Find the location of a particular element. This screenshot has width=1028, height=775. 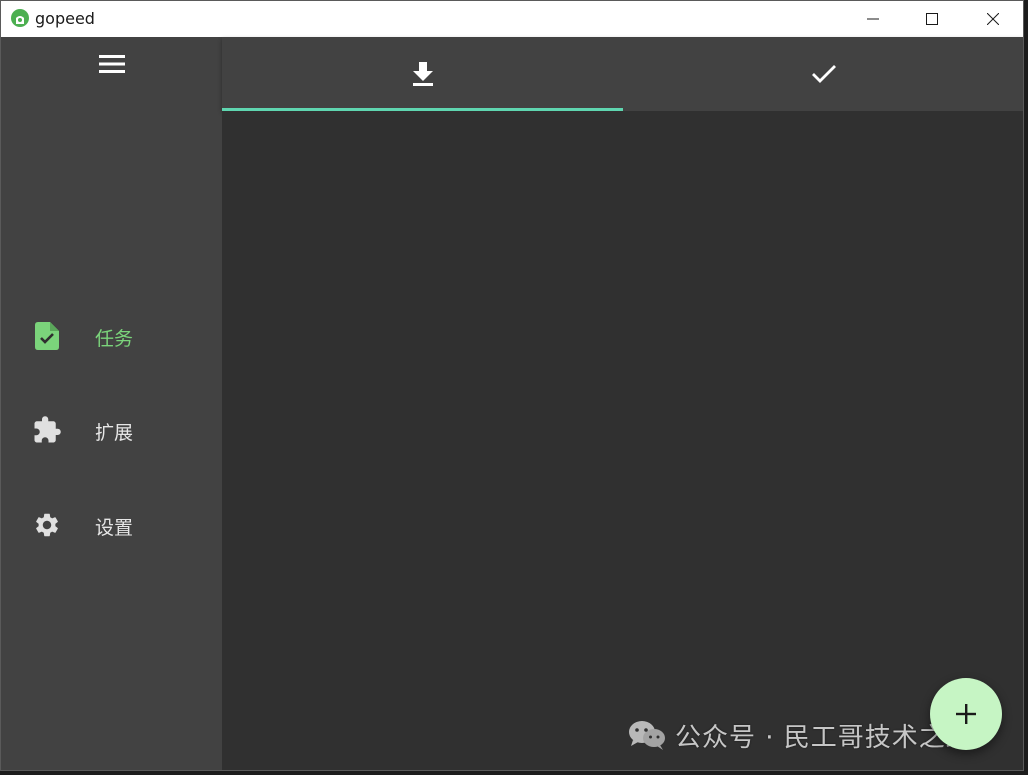

watermark-text: 公众号 · 民工哥技术之路 is located at coordinates (824, 737).